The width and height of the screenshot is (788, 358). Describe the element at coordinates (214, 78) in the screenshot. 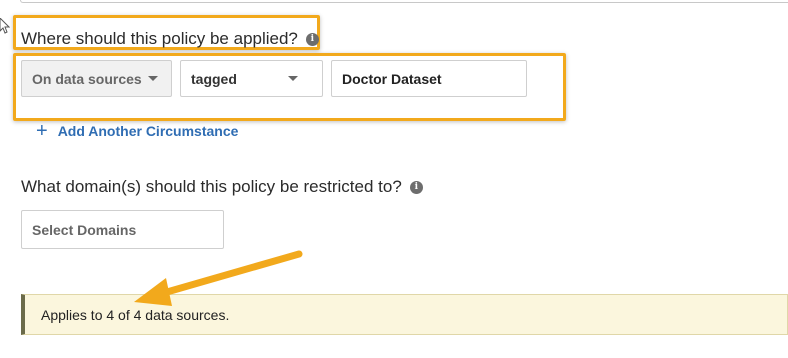

I see `condition-select-value: tagged` at that location.